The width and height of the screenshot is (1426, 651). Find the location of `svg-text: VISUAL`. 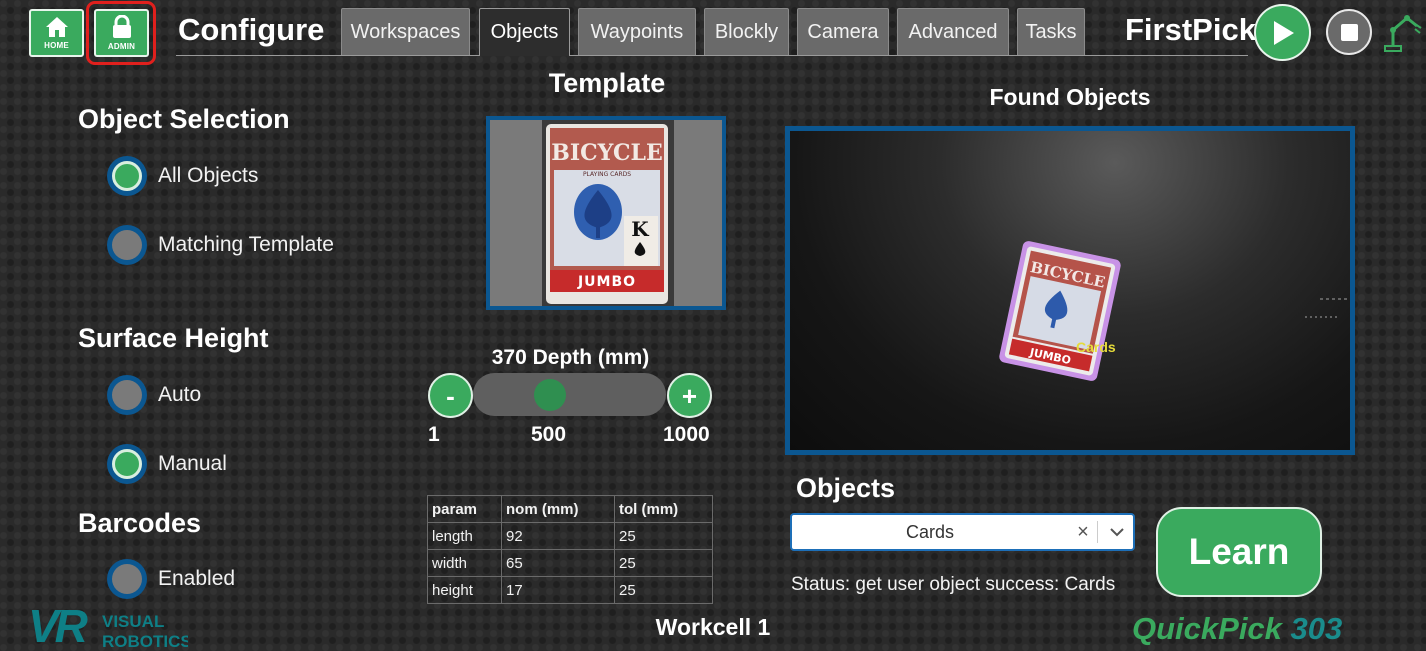

svg-text: VISUAL is located at coordinates (133, 621).